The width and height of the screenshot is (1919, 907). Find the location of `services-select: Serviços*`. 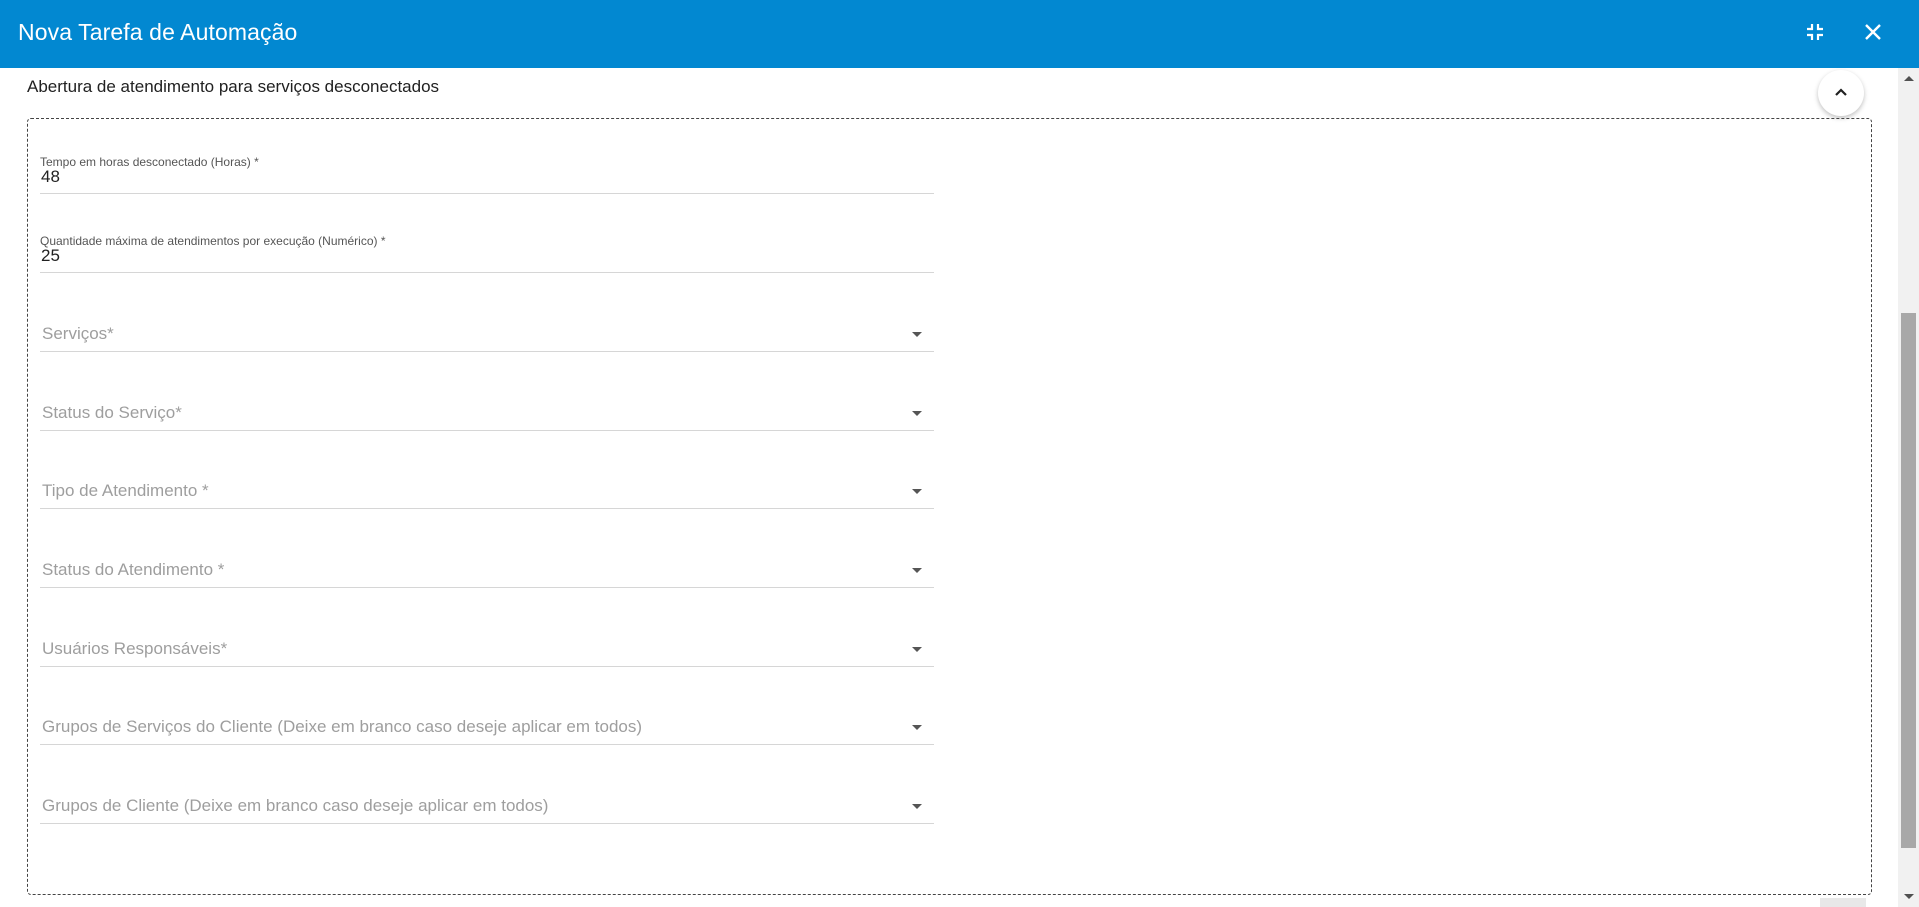

services-select: Serviços* is located at coordinates (487, 336).